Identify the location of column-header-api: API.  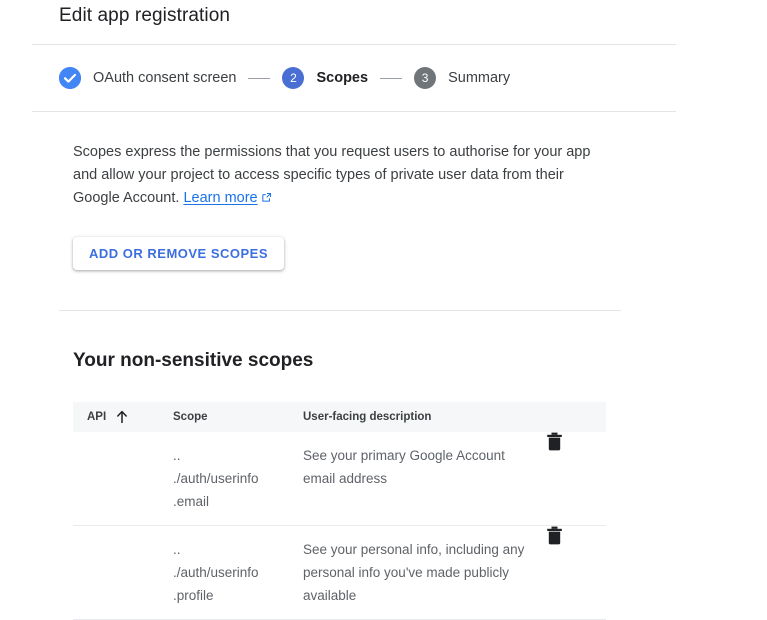
(123, 417).